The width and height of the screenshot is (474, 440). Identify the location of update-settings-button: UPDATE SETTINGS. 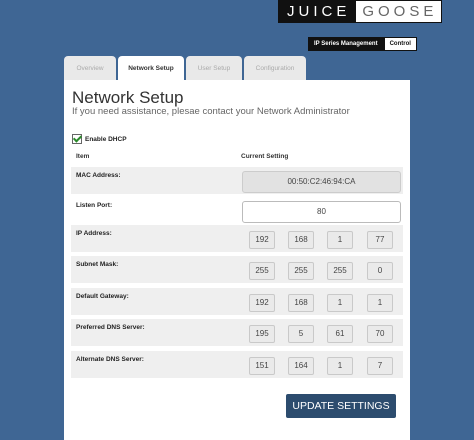
(341, 406).